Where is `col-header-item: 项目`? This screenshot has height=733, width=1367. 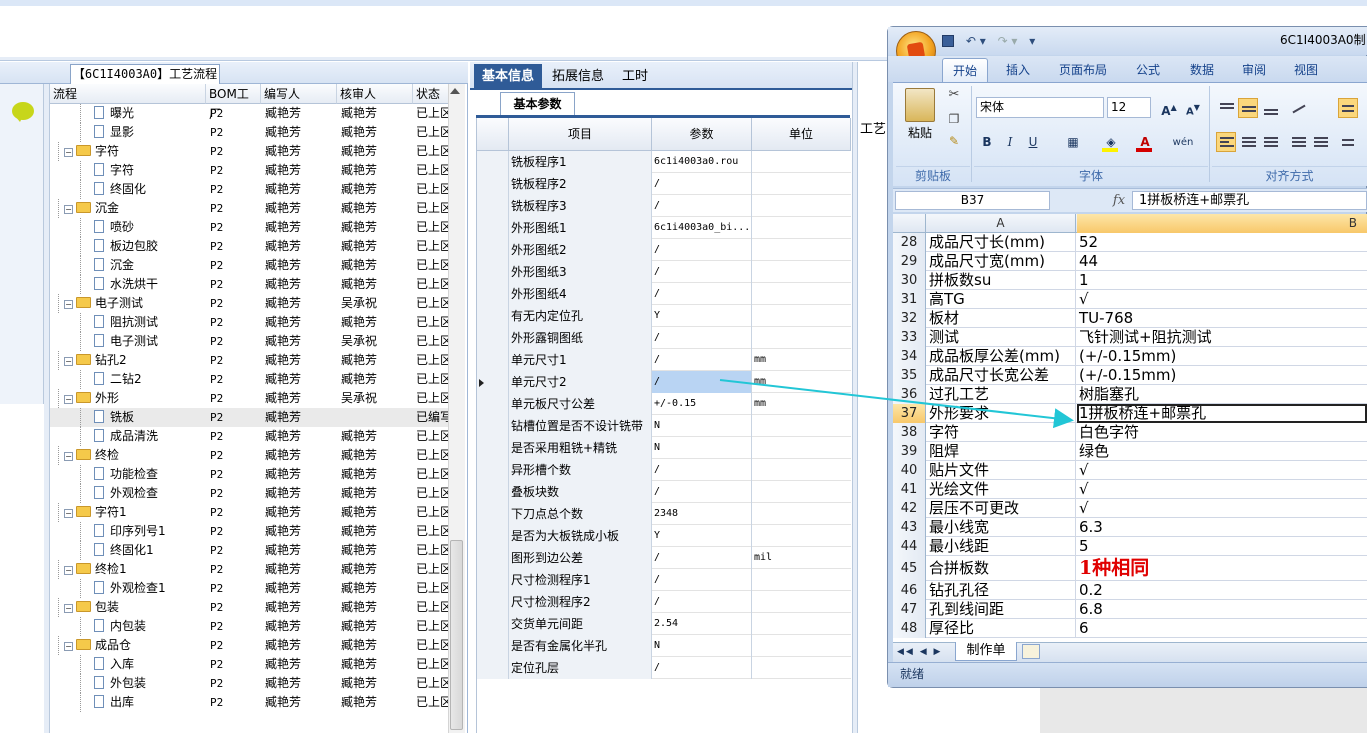 col-header-item: 项目 is located at coordinates (580, 134).